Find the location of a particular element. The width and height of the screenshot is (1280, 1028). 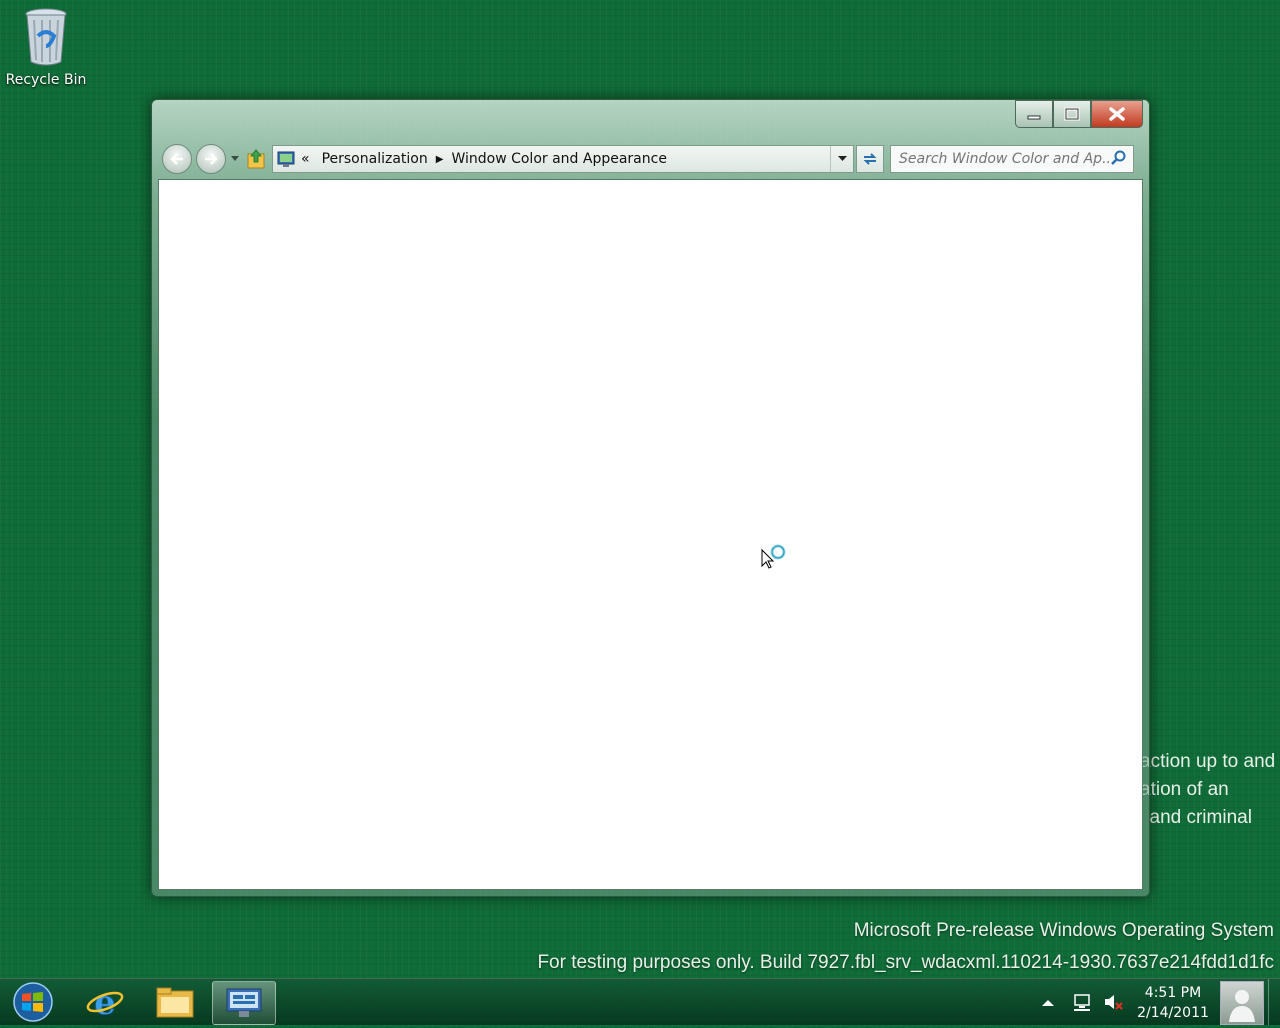

notification-area is located at coordinates (1082, 1002).